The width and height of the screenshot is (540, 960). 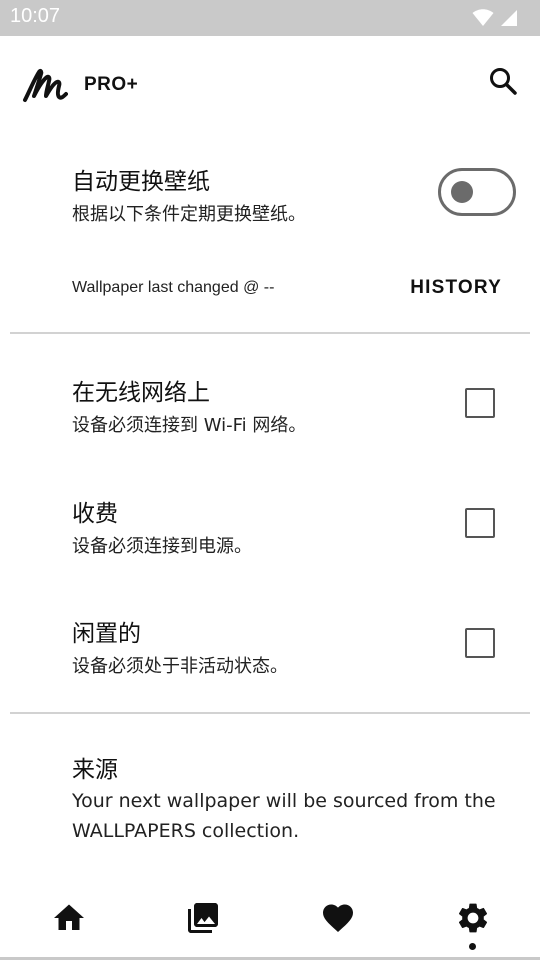 What do you see at coordinates (35, 16) in the screenshot?
I see `status-time: 10:07` at bounding box center [35, 16].